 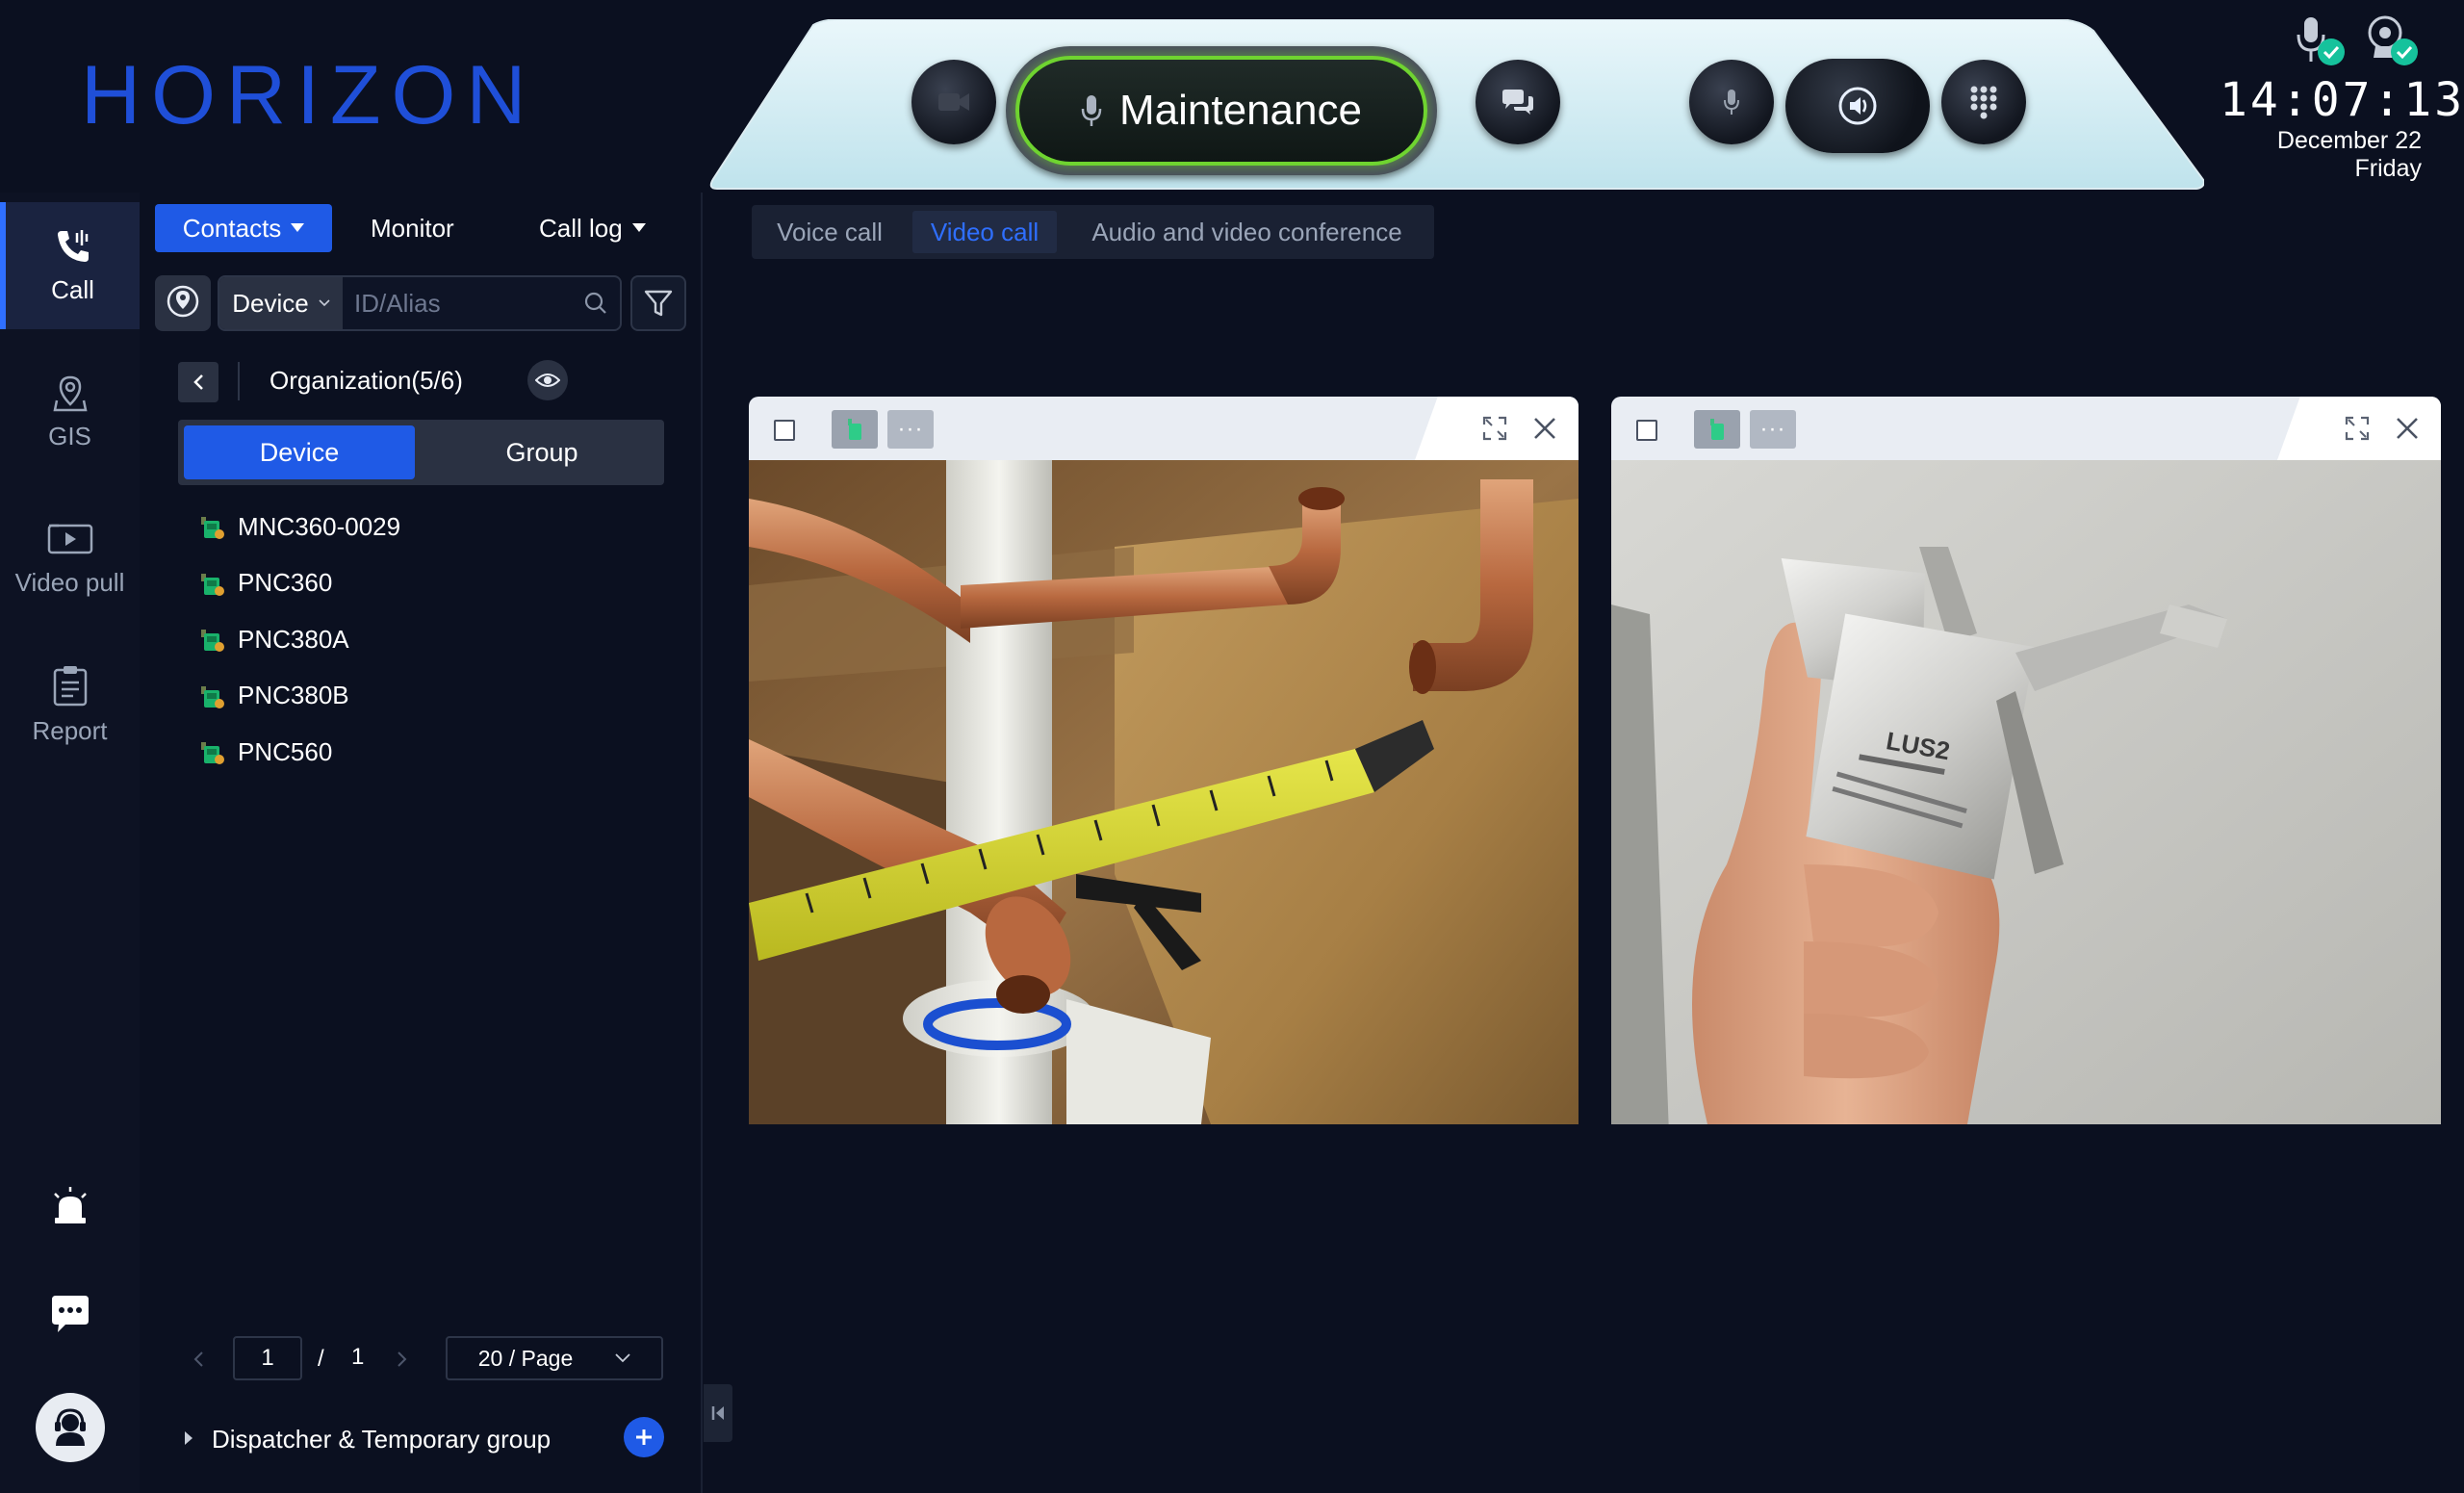 What do you see at coordinates (382, 1440) in the screenshot?
I see `dispatcher-label: Dispatcher & Temporary group` at bounding box center [382, 1440].